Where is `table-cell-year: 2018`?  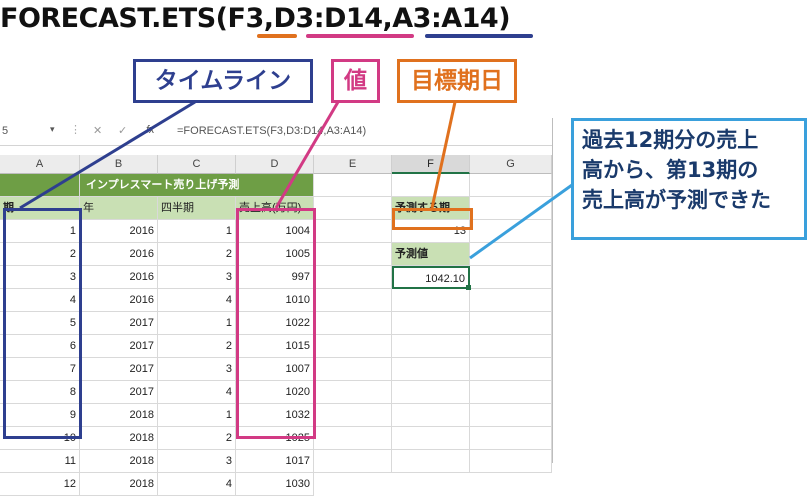
table-cell-year: 2018 is located at coordinates (119, 484).